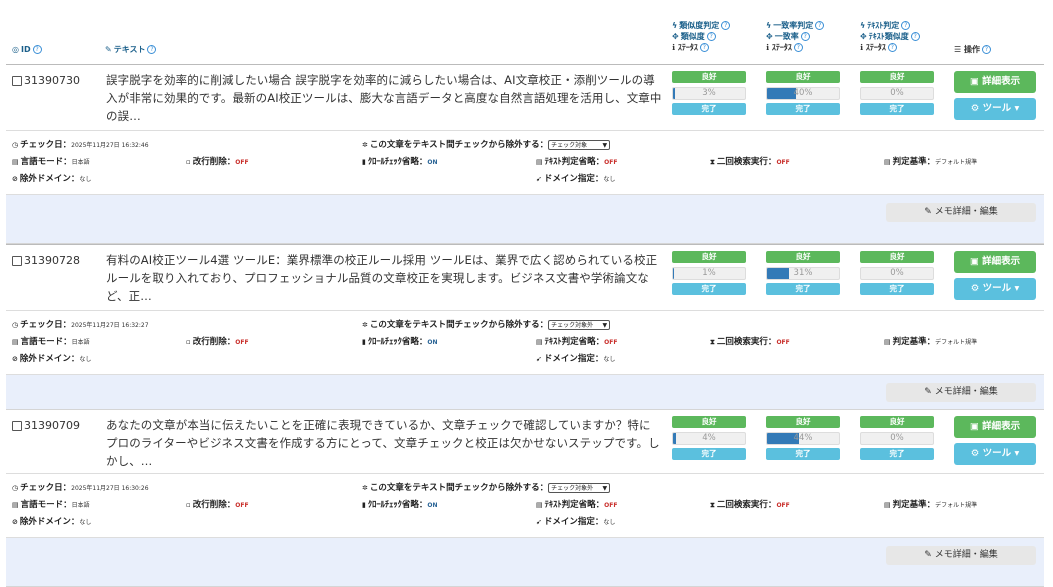 The width and height of the screenshot is (1053, 587). What do you see at coordinates (364, 342) in the screenshot?
I see `database-icon: ▮` at bounding box center [364, 342].